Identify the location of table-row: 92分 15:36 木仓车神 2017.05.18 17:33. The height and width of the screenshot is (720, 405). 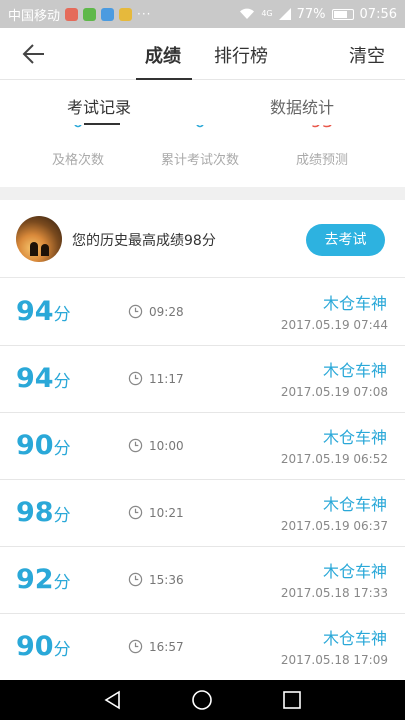
(202, 580).